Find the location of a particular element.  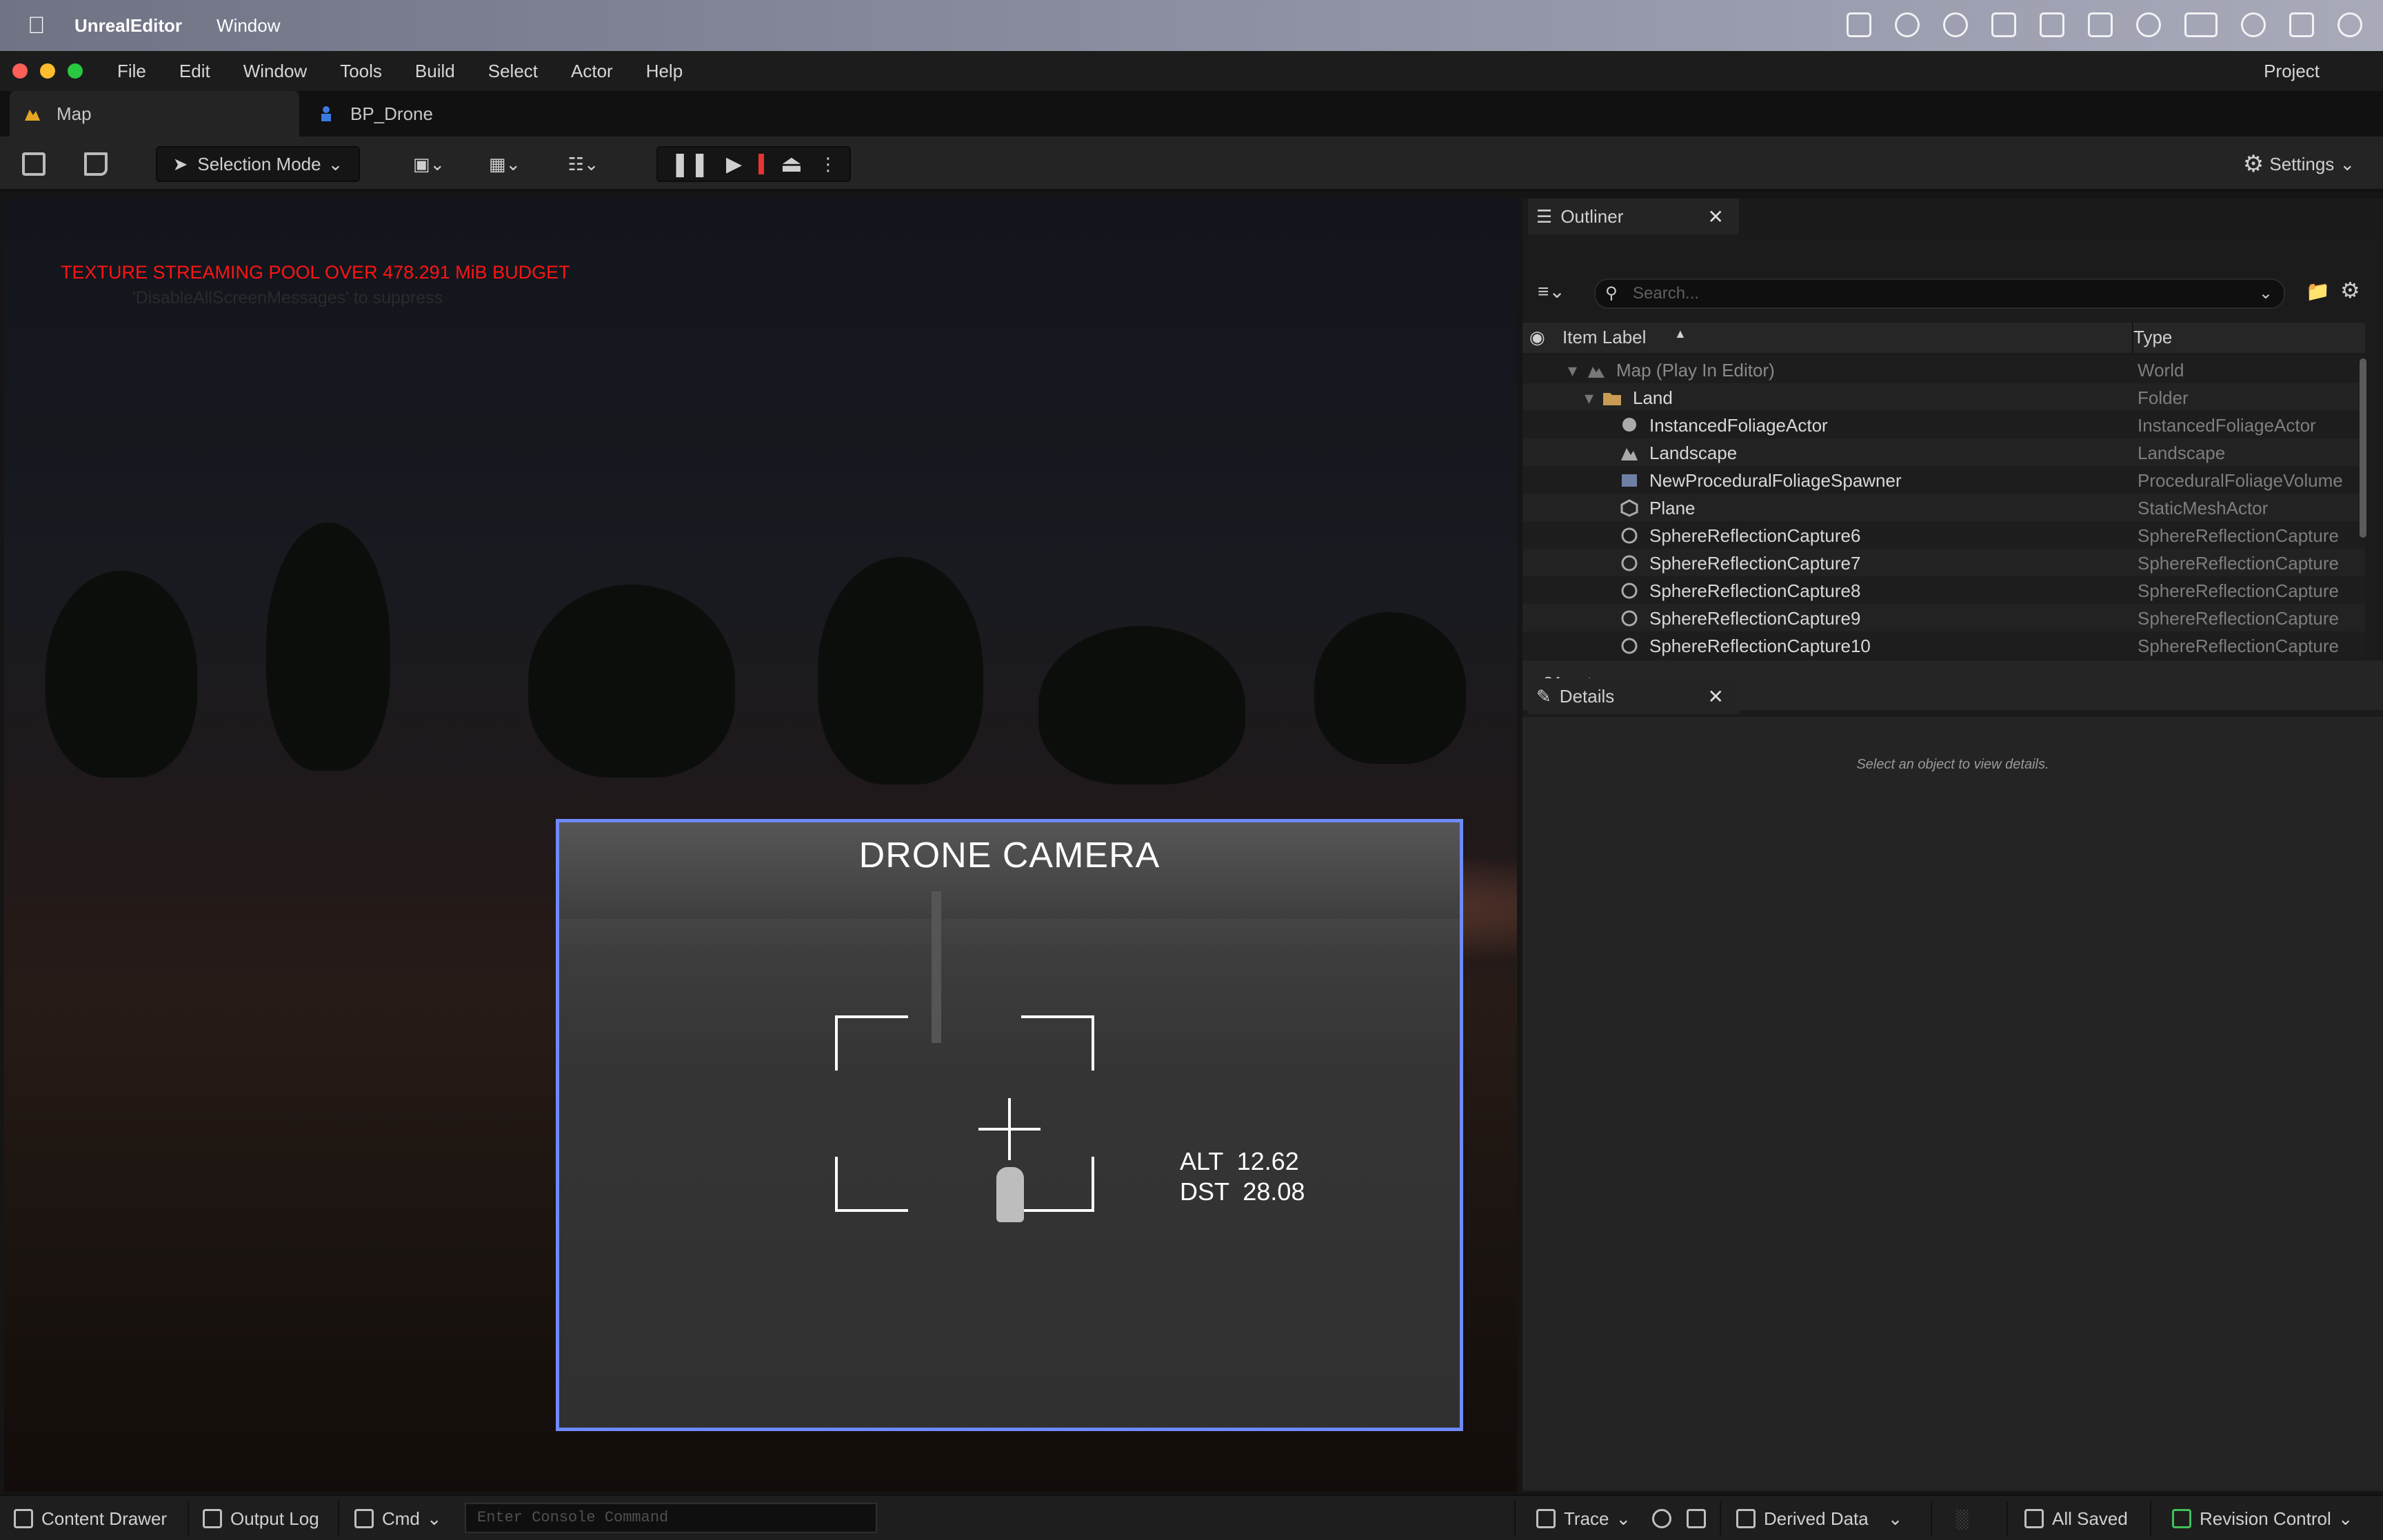

zoom-window-button is located at coordinates (75, 71).